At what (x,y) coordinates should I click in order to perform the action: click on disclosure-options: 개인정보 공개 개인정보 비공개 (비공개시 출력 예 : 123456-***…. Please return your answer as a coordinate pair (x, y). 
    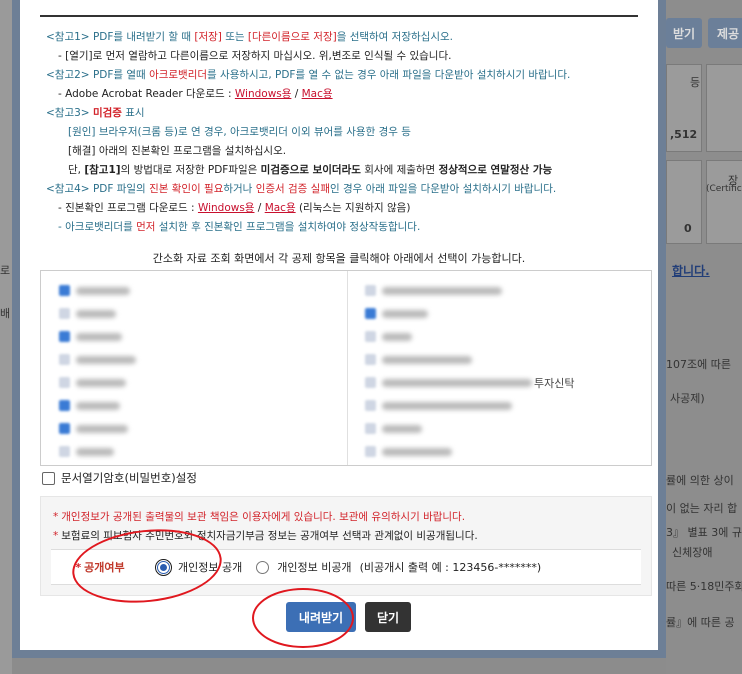
    Looking at the image, I should click on (348, 567).